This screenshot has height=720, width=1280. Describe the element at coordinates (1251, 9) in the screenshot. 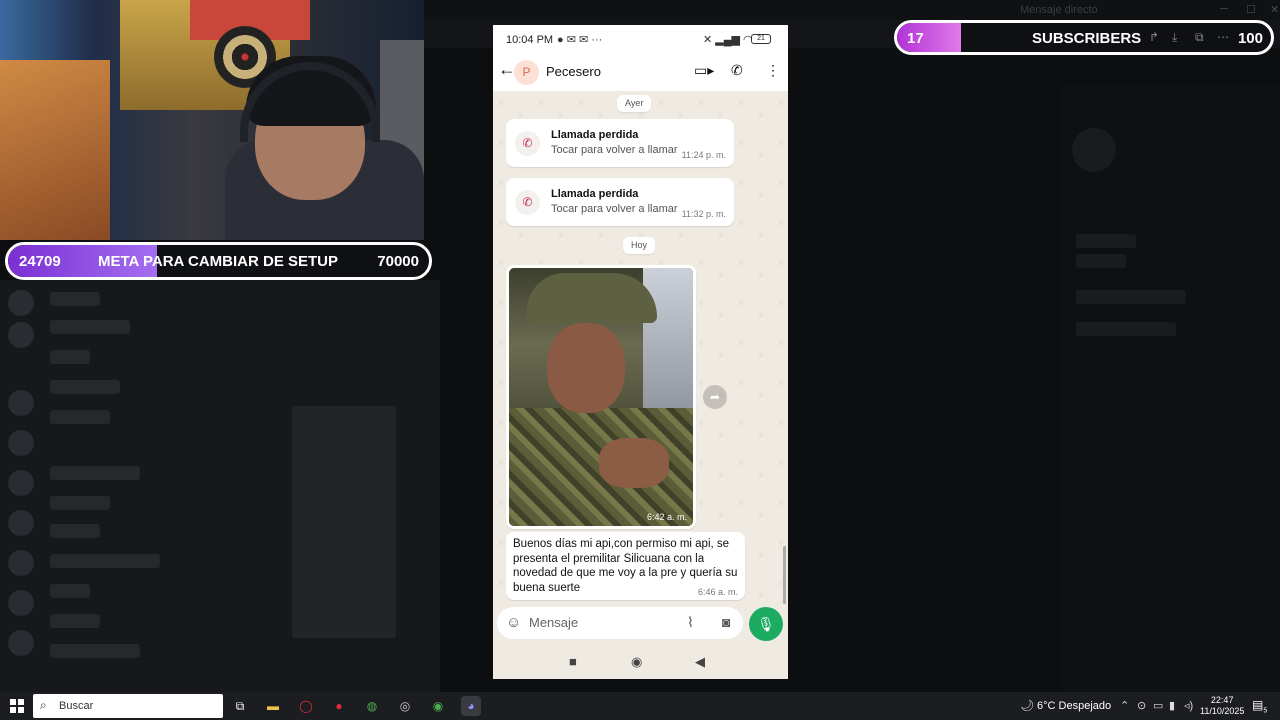

I see `maximize-icon: ☐` at that location.